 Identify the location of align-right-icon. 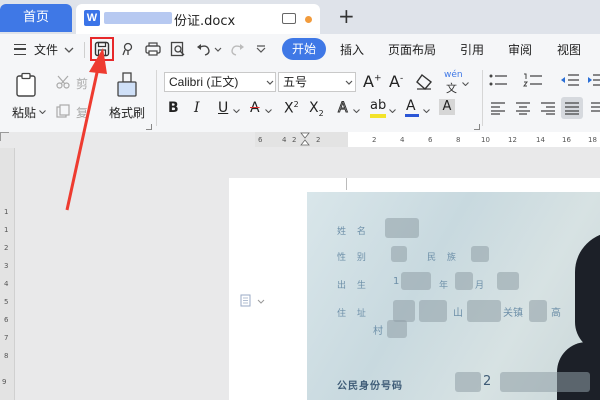
(548, 108).